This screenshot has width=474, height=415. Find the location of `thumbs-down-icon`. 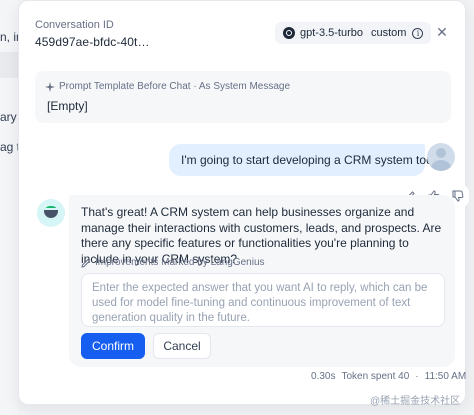

thumbs-down-icon is located at coordinates (458, 196).